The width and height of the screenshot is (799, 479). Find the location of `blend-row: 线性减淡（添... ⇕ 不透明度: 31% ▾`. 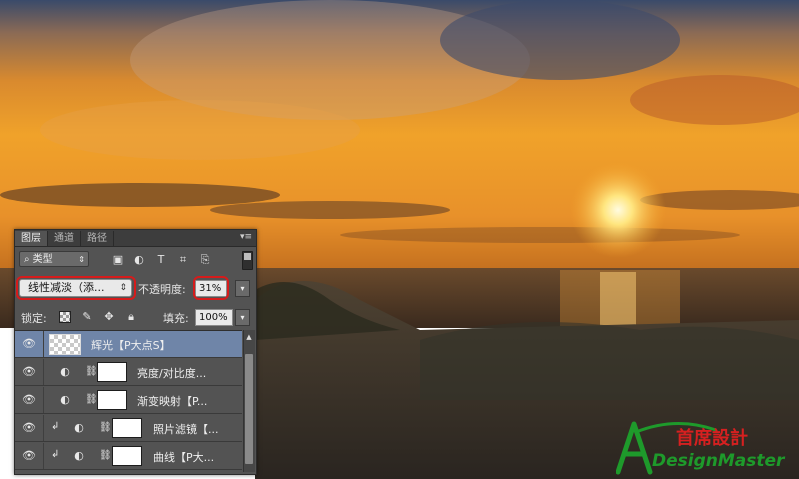

blend-row: 线性减淡（添... ⇕ 不透明度: 31% ▾ is located at coordinates (135, 288).